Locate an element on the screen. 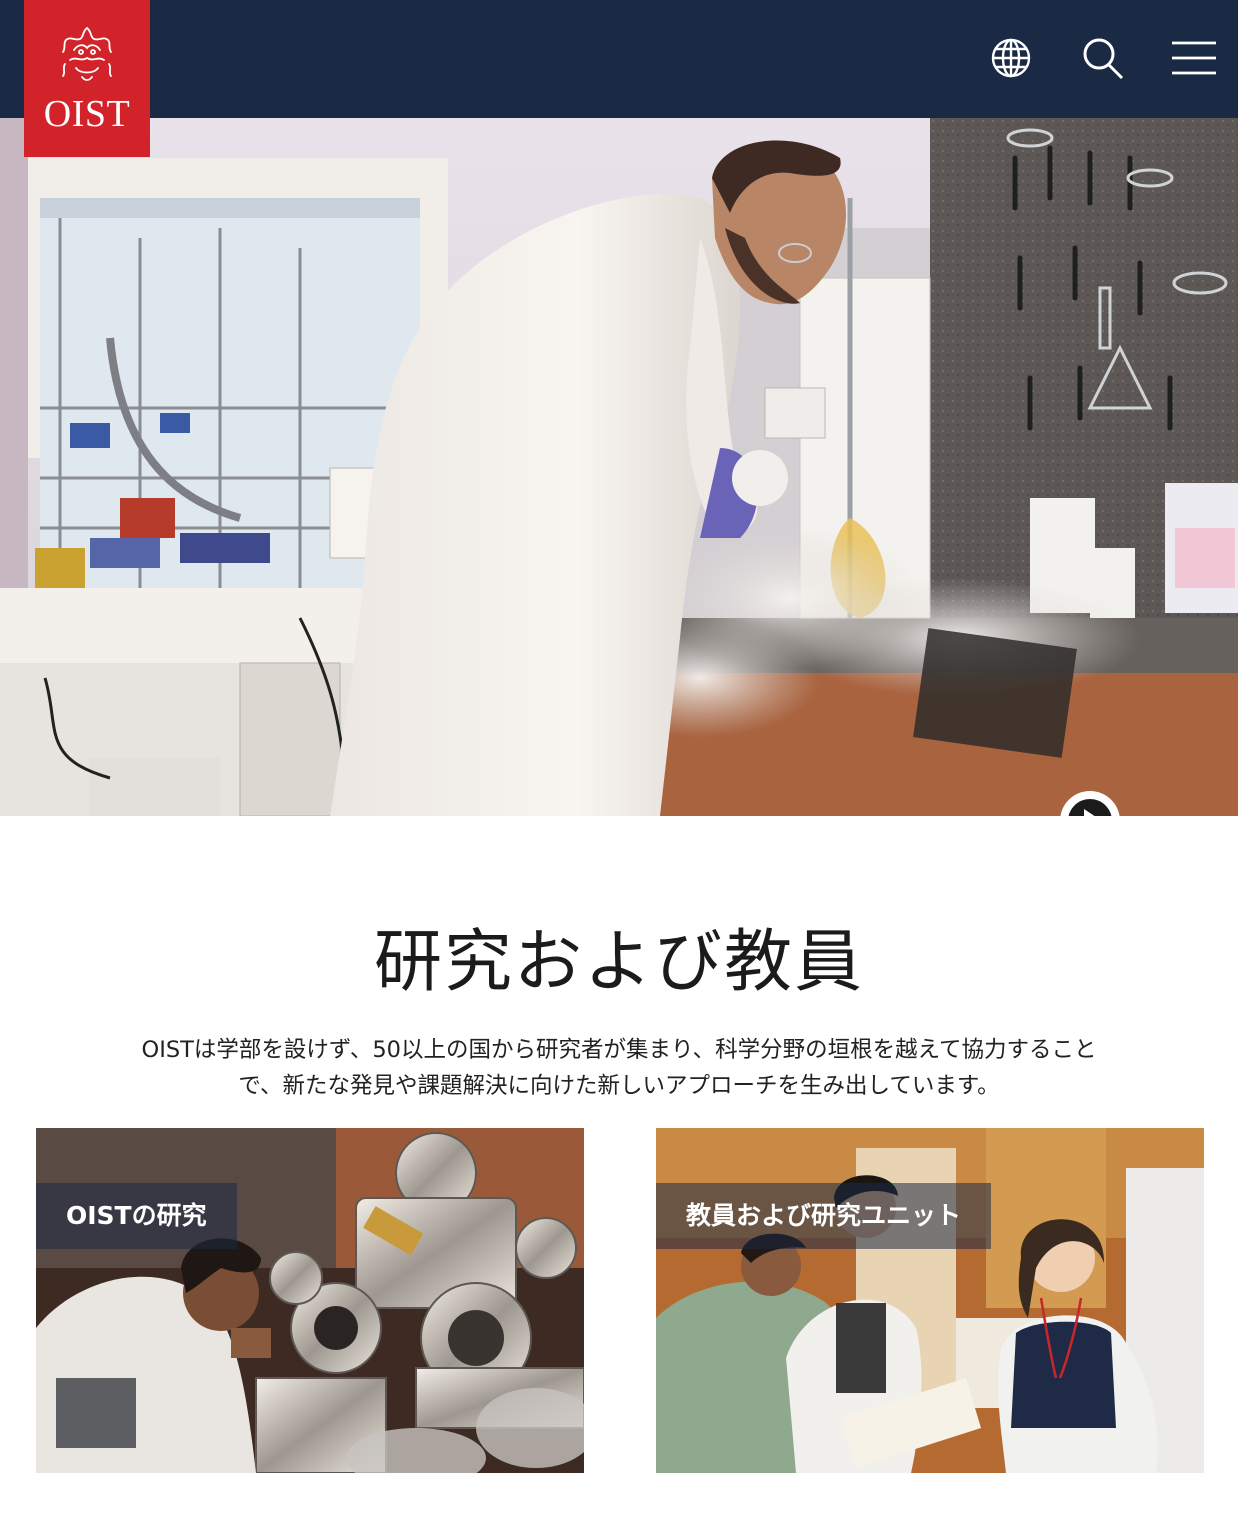 Image resolution: width=1238 pixels, height=1536 pixels. play-icon is located at coordinates (1090, 805).